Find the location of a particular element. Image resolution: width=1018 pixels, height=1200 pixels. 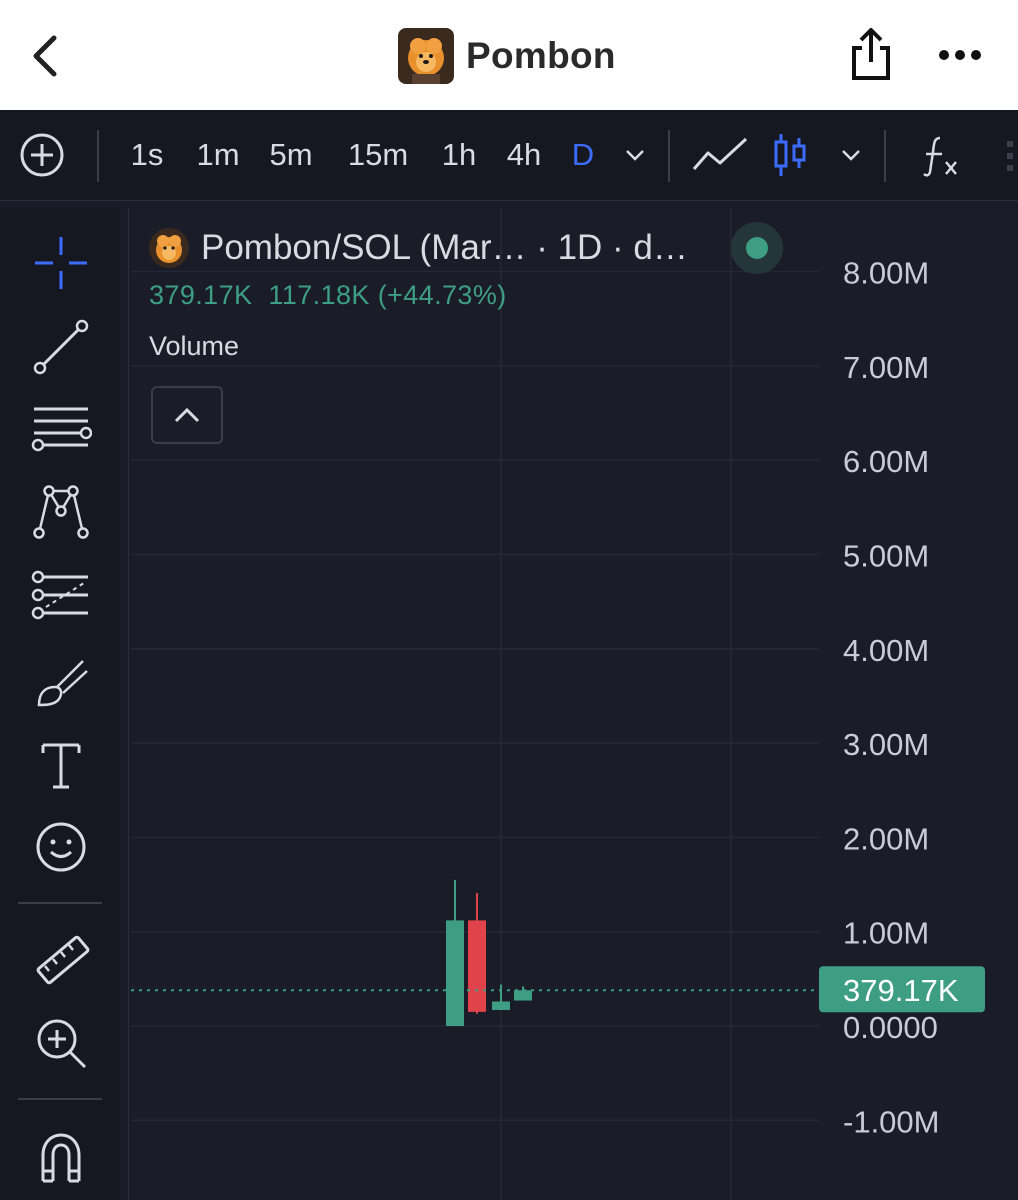

line-chart-button is located at coordinates (720, 155).